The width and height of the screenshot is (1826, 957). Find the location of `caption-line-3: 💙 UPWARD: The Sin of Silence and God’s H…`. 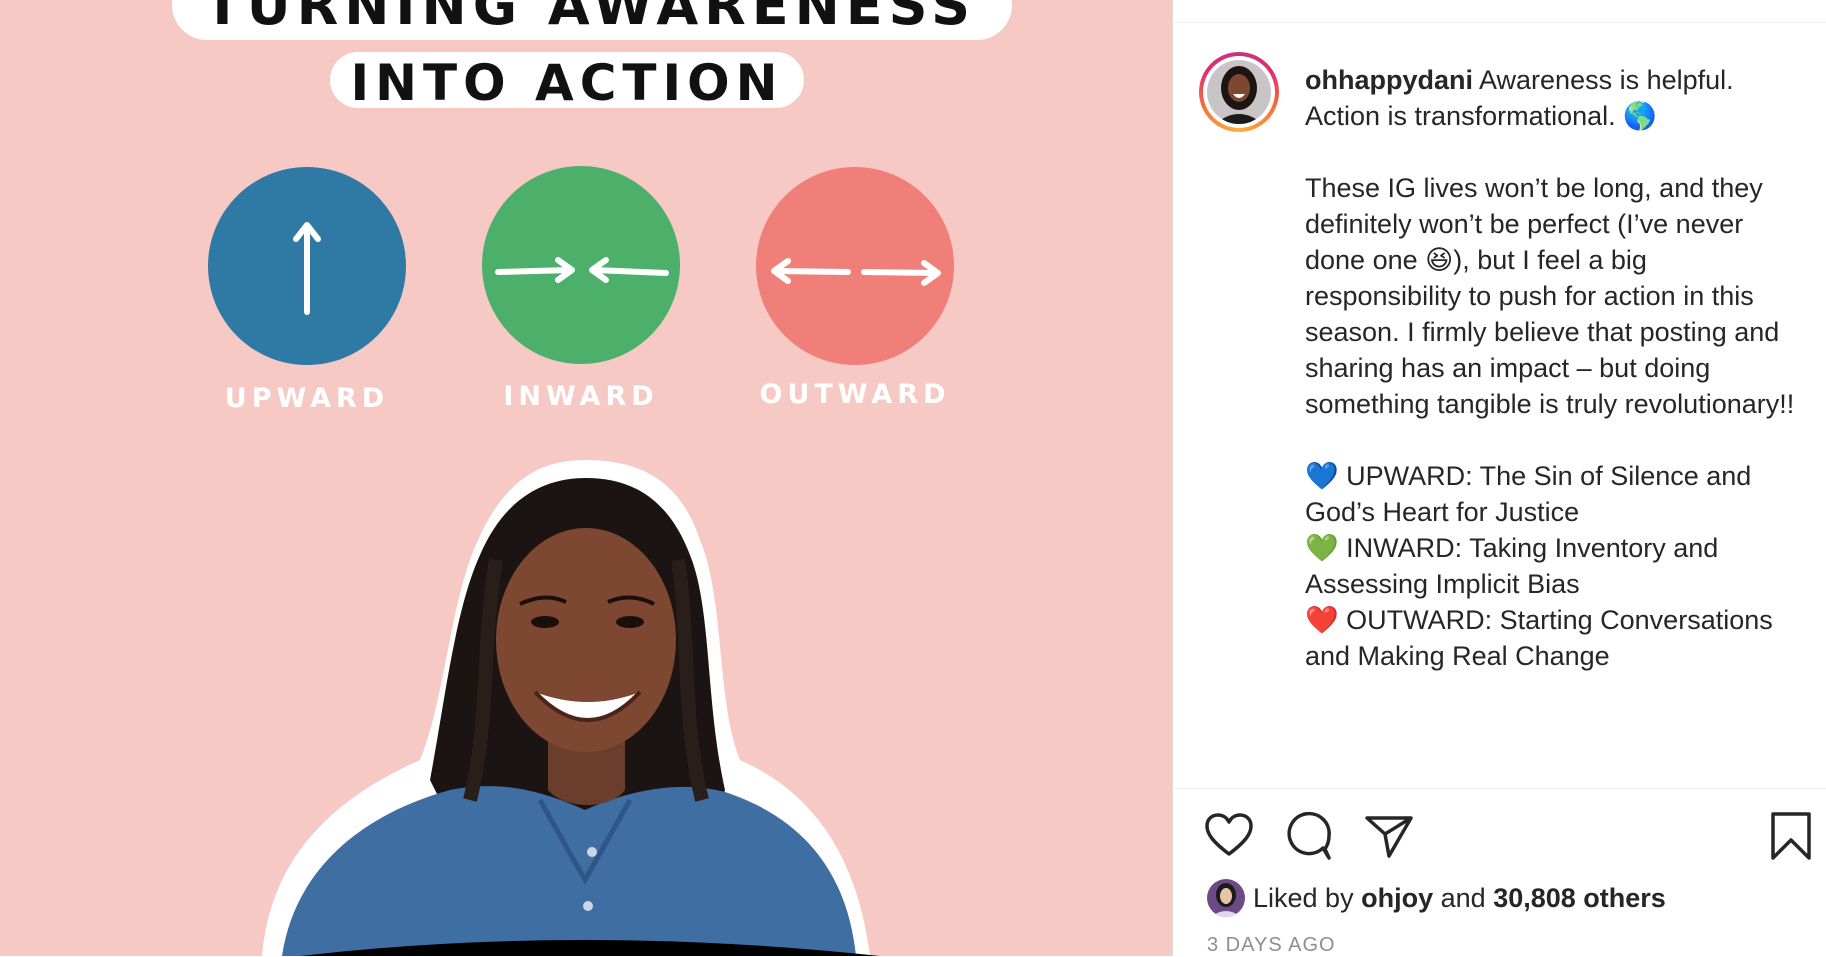

caption-line-3: 💙 UPWARD: The Sin of Silence and God’s H… is located at coordinates (1528, 494).